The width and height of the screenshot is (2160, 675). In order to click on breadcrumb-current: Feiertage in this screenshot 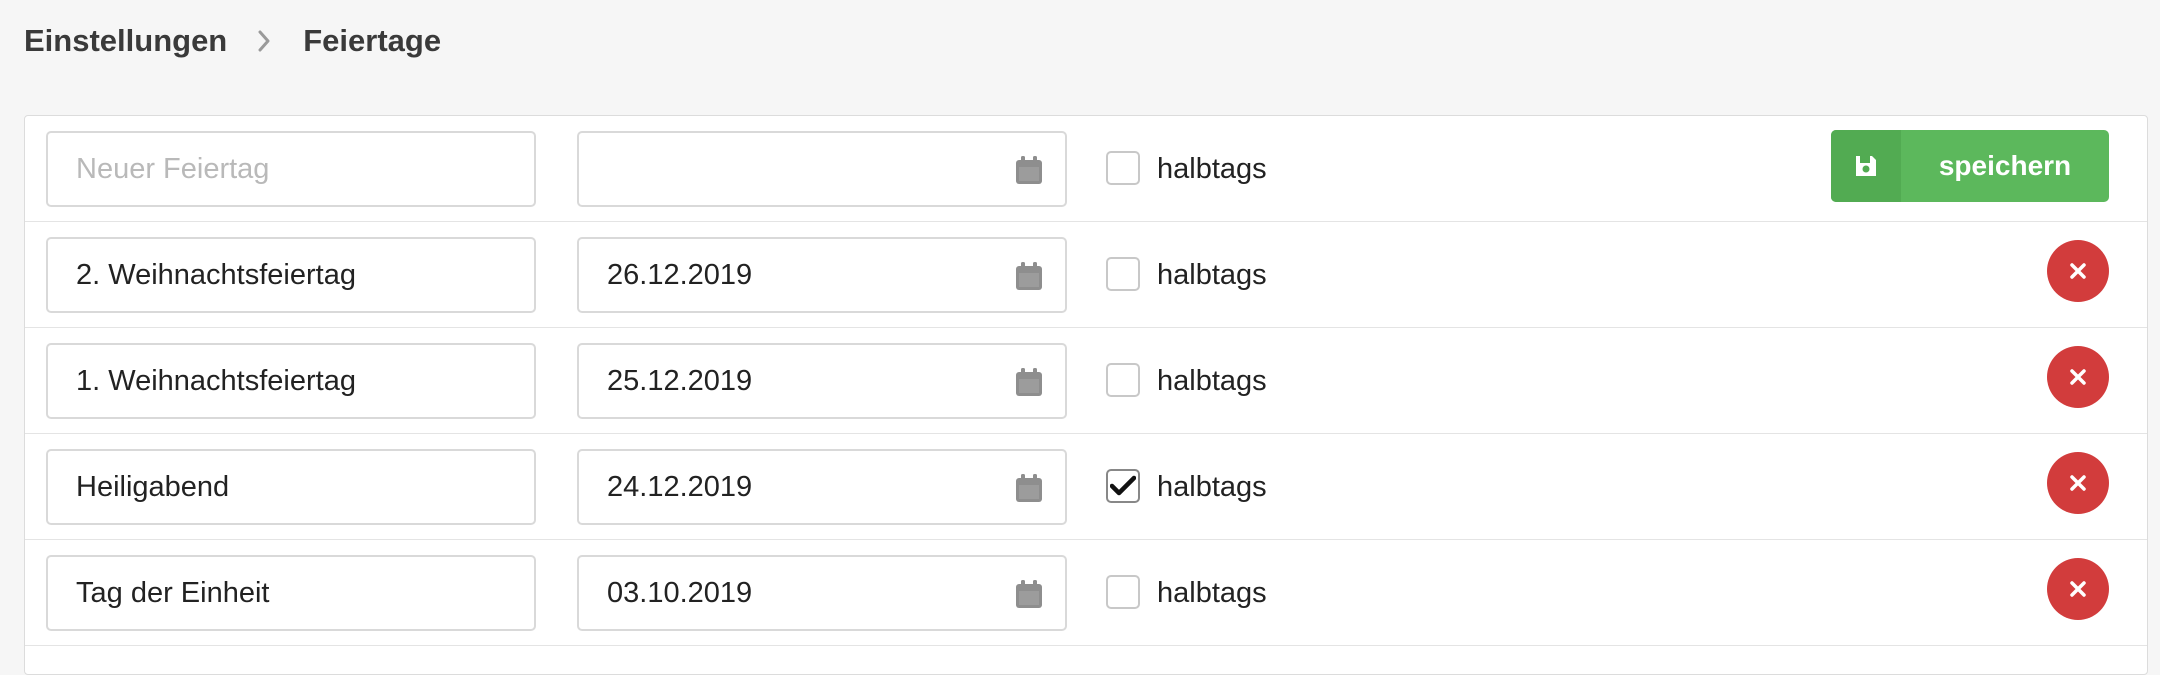, I will do `click(372, 40)`.